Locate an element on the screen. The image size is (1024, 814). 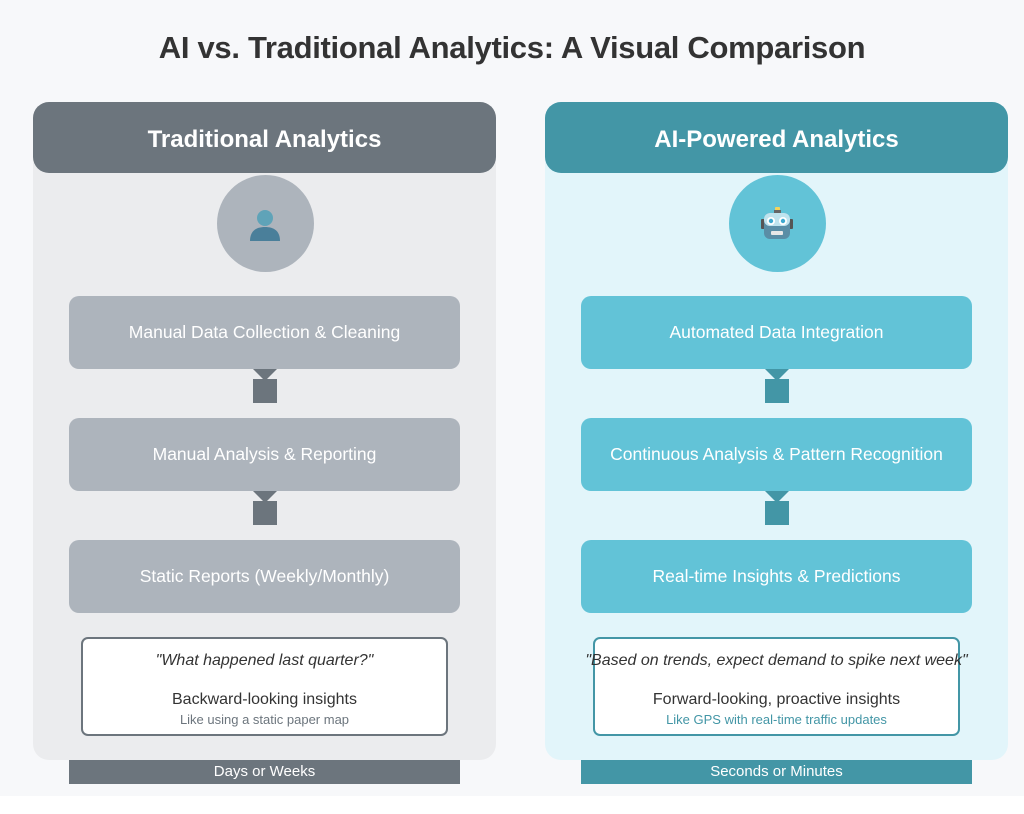
ai-avatar is located at coordinates (777, 223).